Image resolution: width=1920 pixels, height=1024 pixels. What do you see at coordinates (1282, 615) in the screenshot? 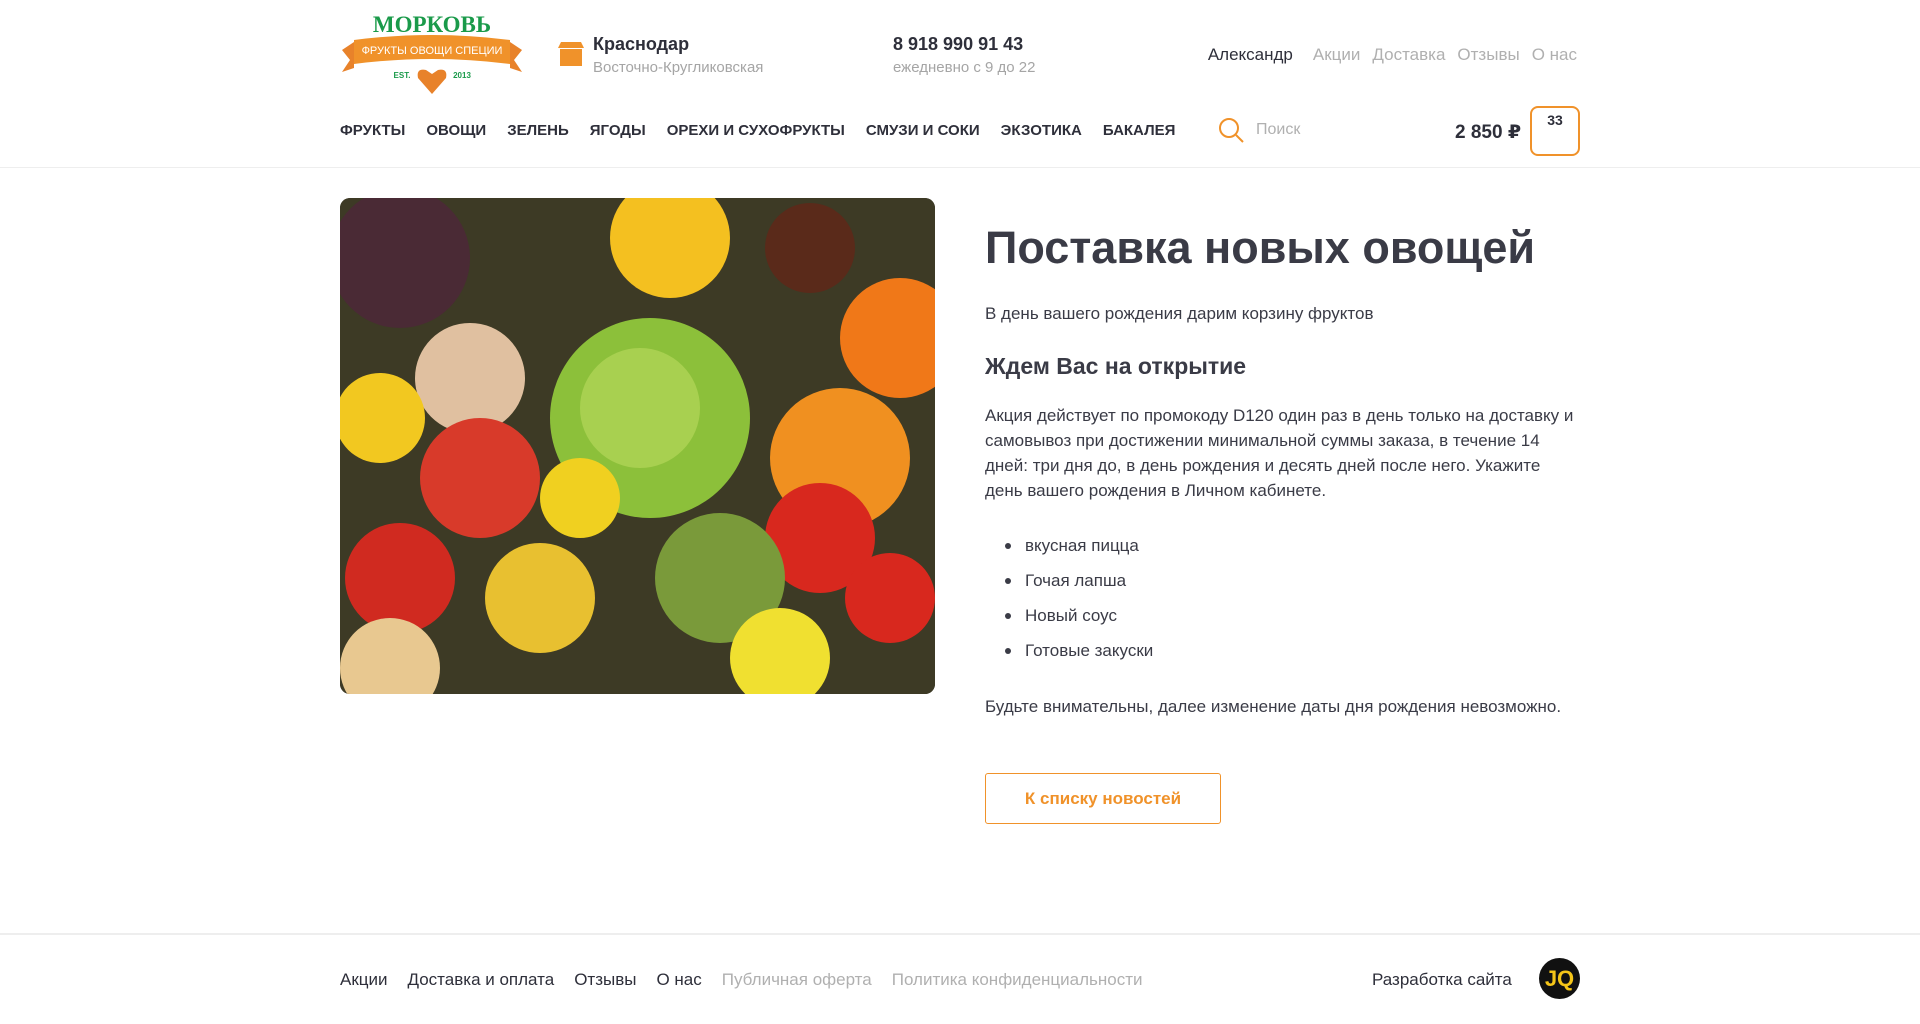
I see `list-item: Новый соус` at bounding box center [1282, 615].